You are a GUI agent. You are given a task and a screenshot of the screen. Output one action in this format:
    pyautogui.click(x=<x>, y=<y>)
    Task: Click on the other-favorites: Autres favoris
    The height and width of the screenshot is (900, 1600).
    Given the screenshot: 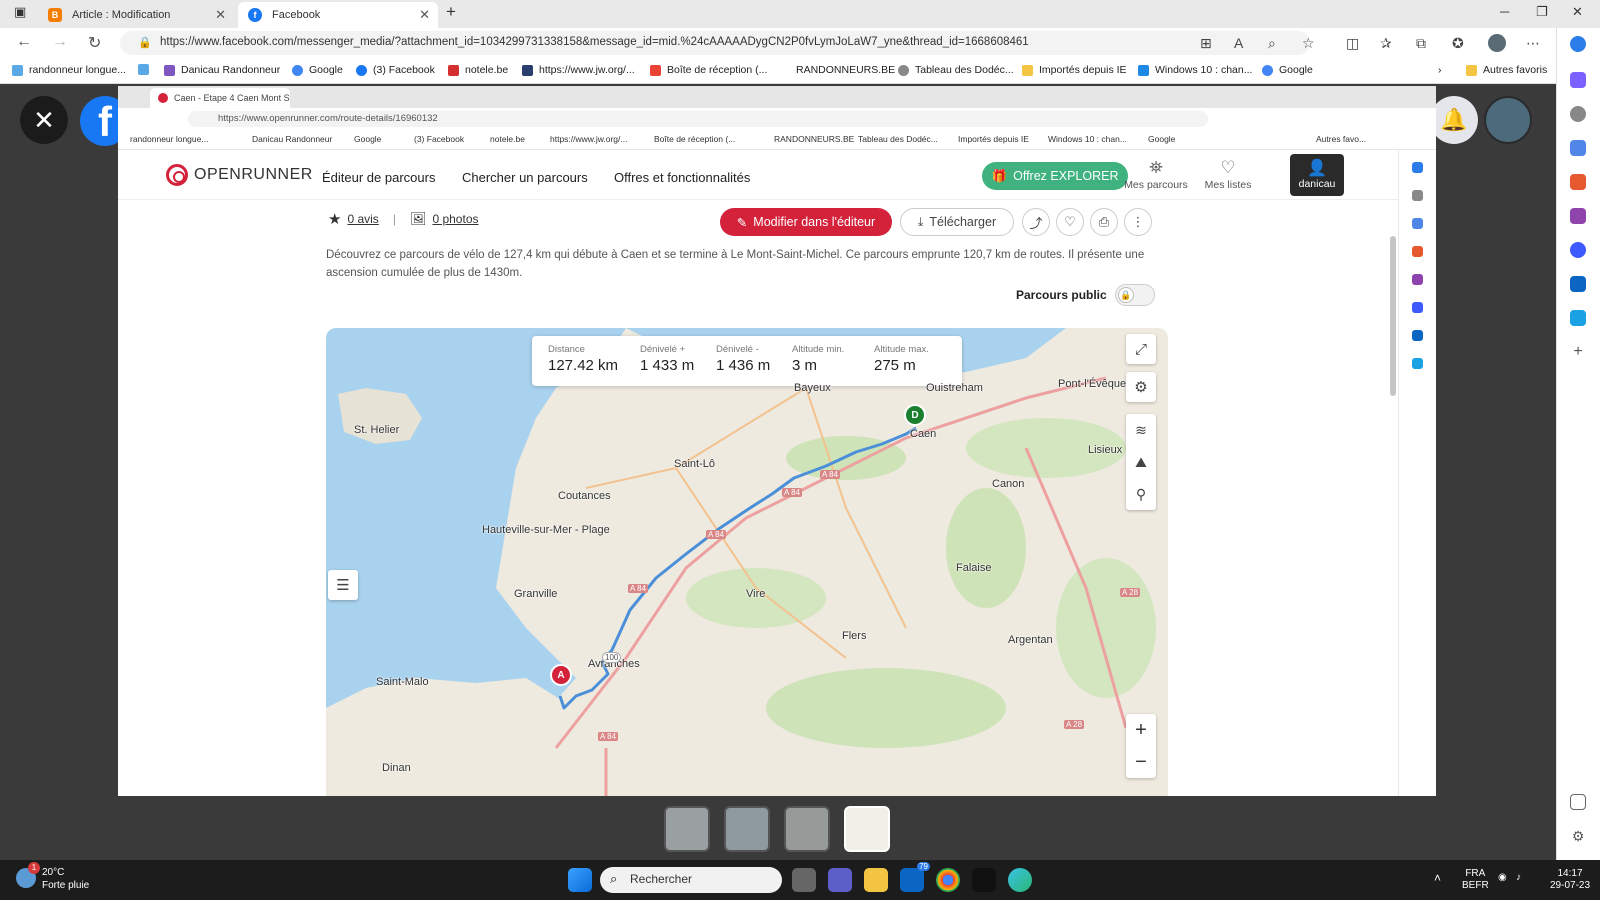 What is the action you would take?
    pyautogui.click(x=1506, y=70)
    